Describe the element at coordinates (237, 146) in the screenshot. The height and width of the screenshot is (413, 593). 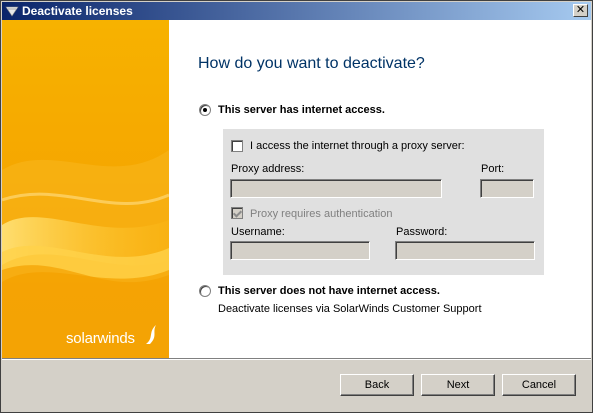
I see `proxy-checkbox` at that location.